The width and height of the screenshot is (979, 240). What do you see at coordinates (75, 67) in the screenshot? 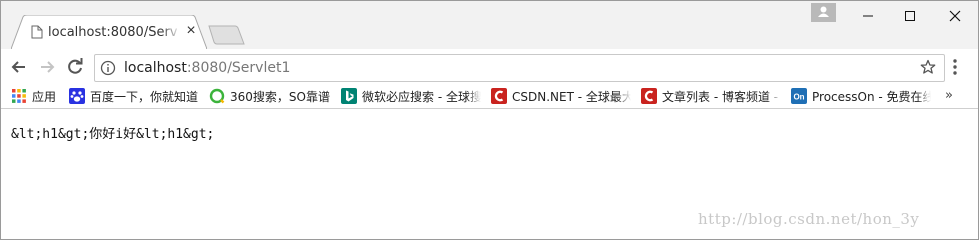
I see `reload-icon` at bounding box center [75, 67].